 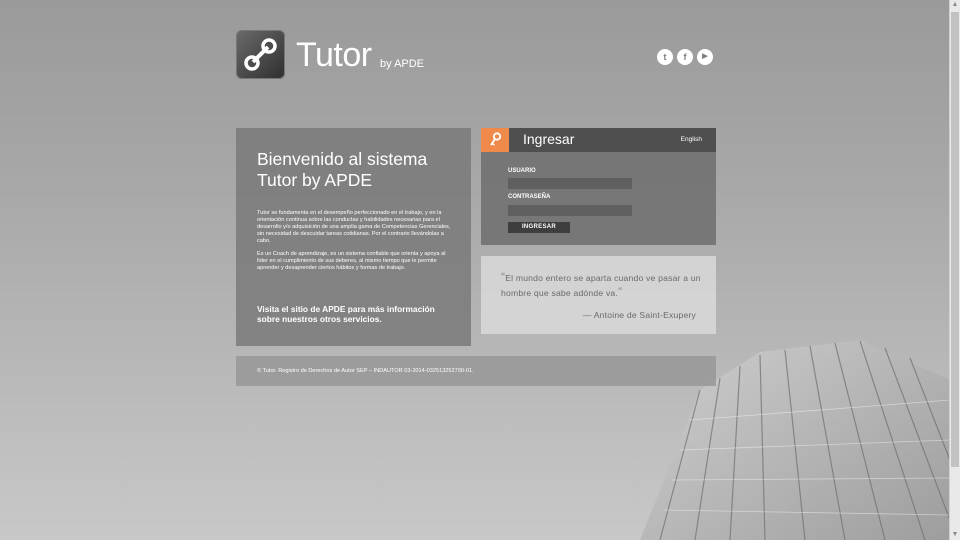 What do you see at coordinates (570, 210) in the screenshot?
I see `password-input` at bounding box center [570, 210].